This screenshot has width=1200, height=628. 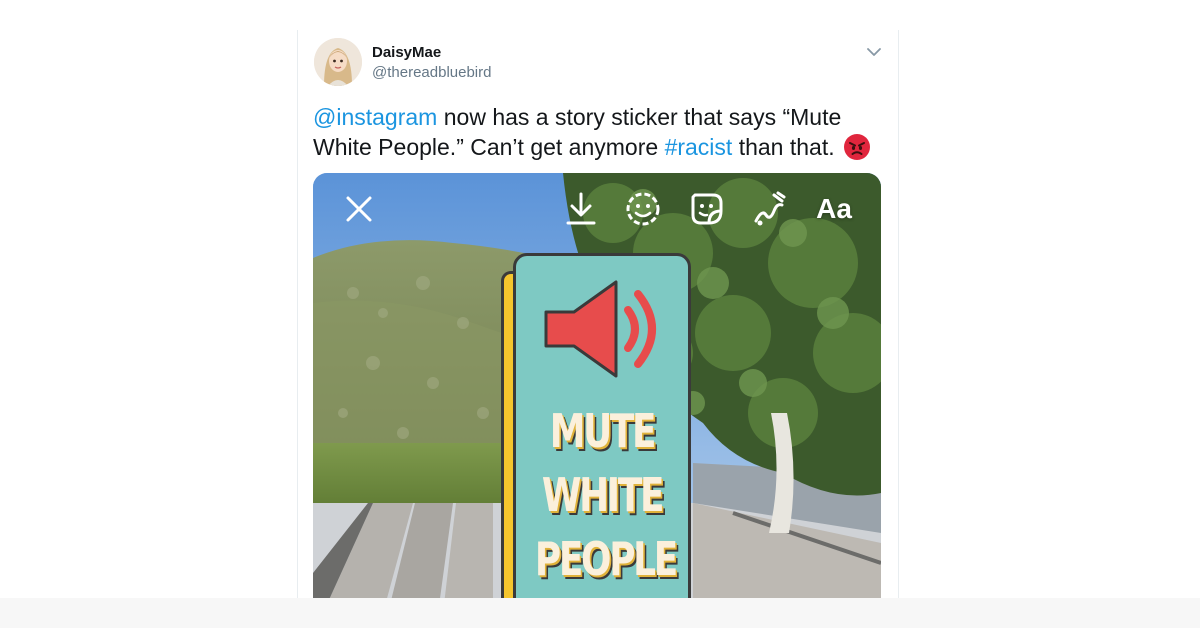 I want to click on text-tool-button: Aa, so click(x=834, y=209).